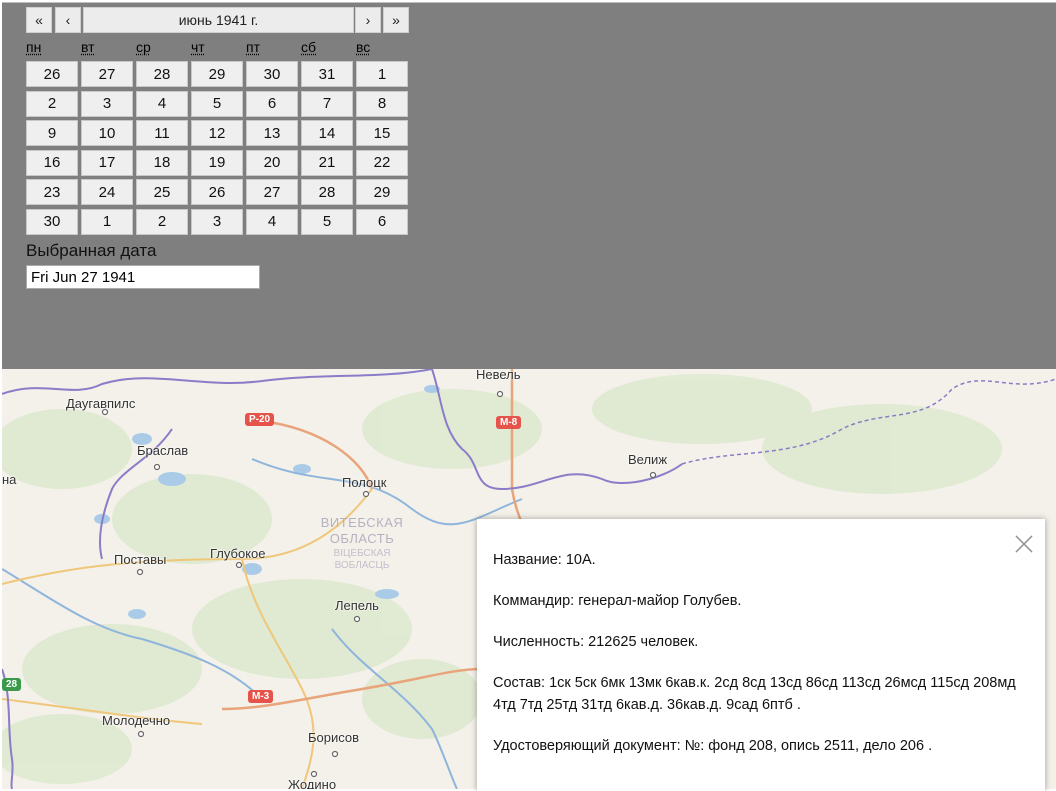  I want to click on popup-name: Название: 10А., so click(544, 560).